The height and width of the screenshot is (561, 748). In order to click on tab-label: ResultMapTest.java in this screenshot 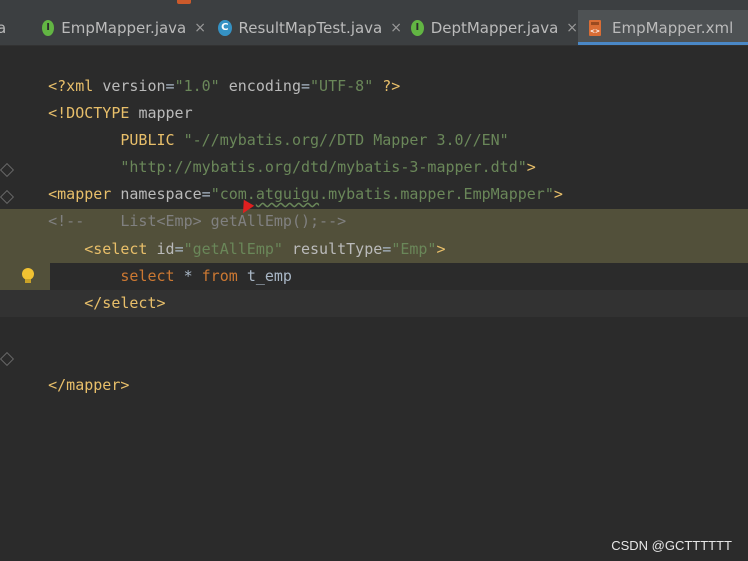, I will do `click(310, 27)`.